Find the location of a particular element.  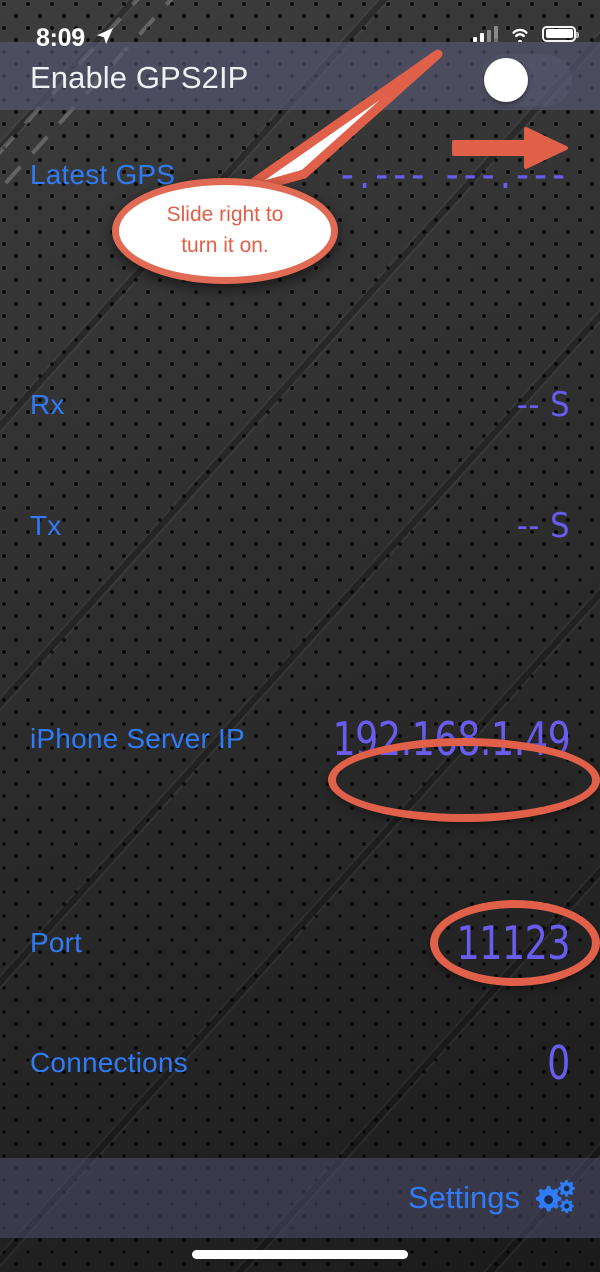

page-title: Enable GPS2IP is located at coordinates (139, 77).